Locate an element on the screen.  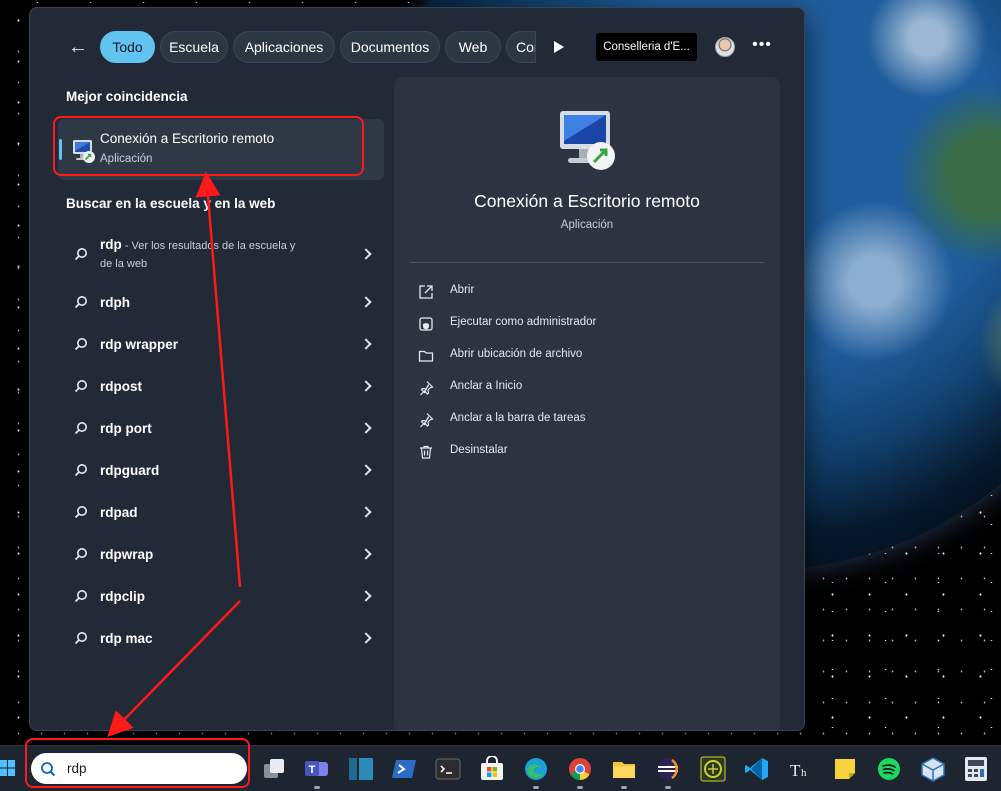
result-term: rdp is located at coordinates (111, 244).